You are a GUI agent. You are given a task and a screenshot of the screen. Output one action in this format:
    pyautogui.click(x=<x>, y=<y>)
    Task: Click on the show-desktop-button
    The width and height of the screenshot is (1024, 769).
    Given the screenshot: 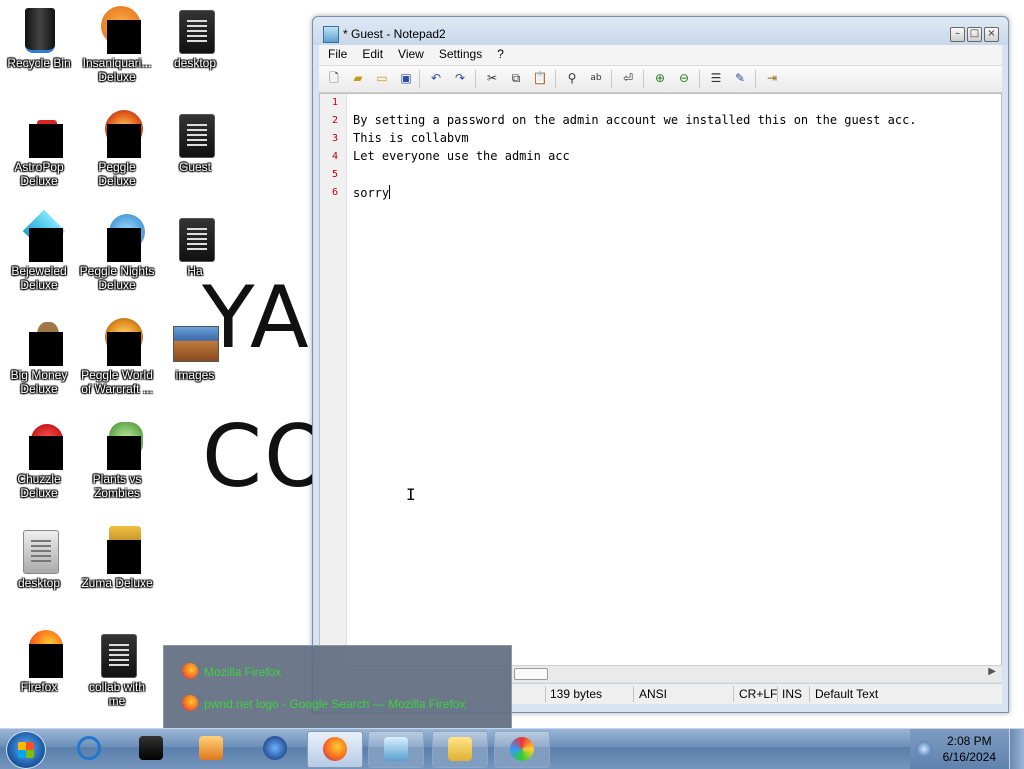 What is the action you would take?
    pyautogui.click(x=1016, y=749)
    